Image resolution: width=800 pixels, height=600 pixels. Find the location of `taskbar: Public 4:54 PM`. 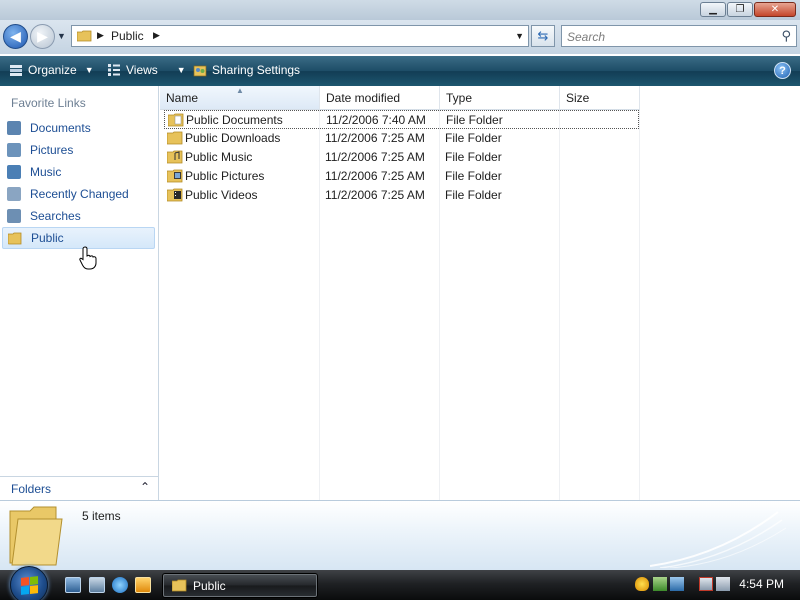

taskbar: Public 4:54 PM is located at coordinates (400, 583).